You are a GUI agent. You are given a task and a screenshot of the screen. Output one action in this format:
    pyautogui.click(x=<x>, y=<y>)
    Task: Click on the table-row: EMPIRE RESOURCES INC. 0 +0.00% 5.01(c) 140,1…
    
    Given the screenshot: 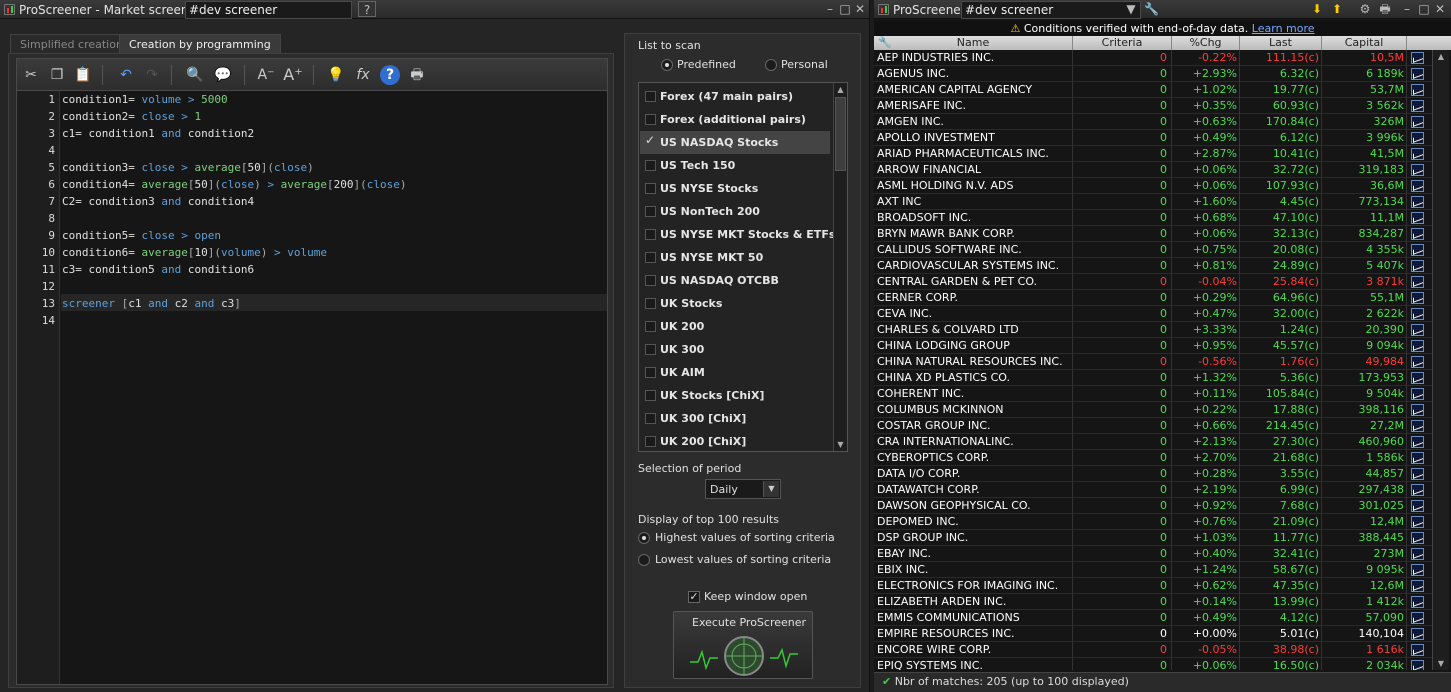 What is the action you would take?
    pyautogui.click(x=1154, y=634)
    